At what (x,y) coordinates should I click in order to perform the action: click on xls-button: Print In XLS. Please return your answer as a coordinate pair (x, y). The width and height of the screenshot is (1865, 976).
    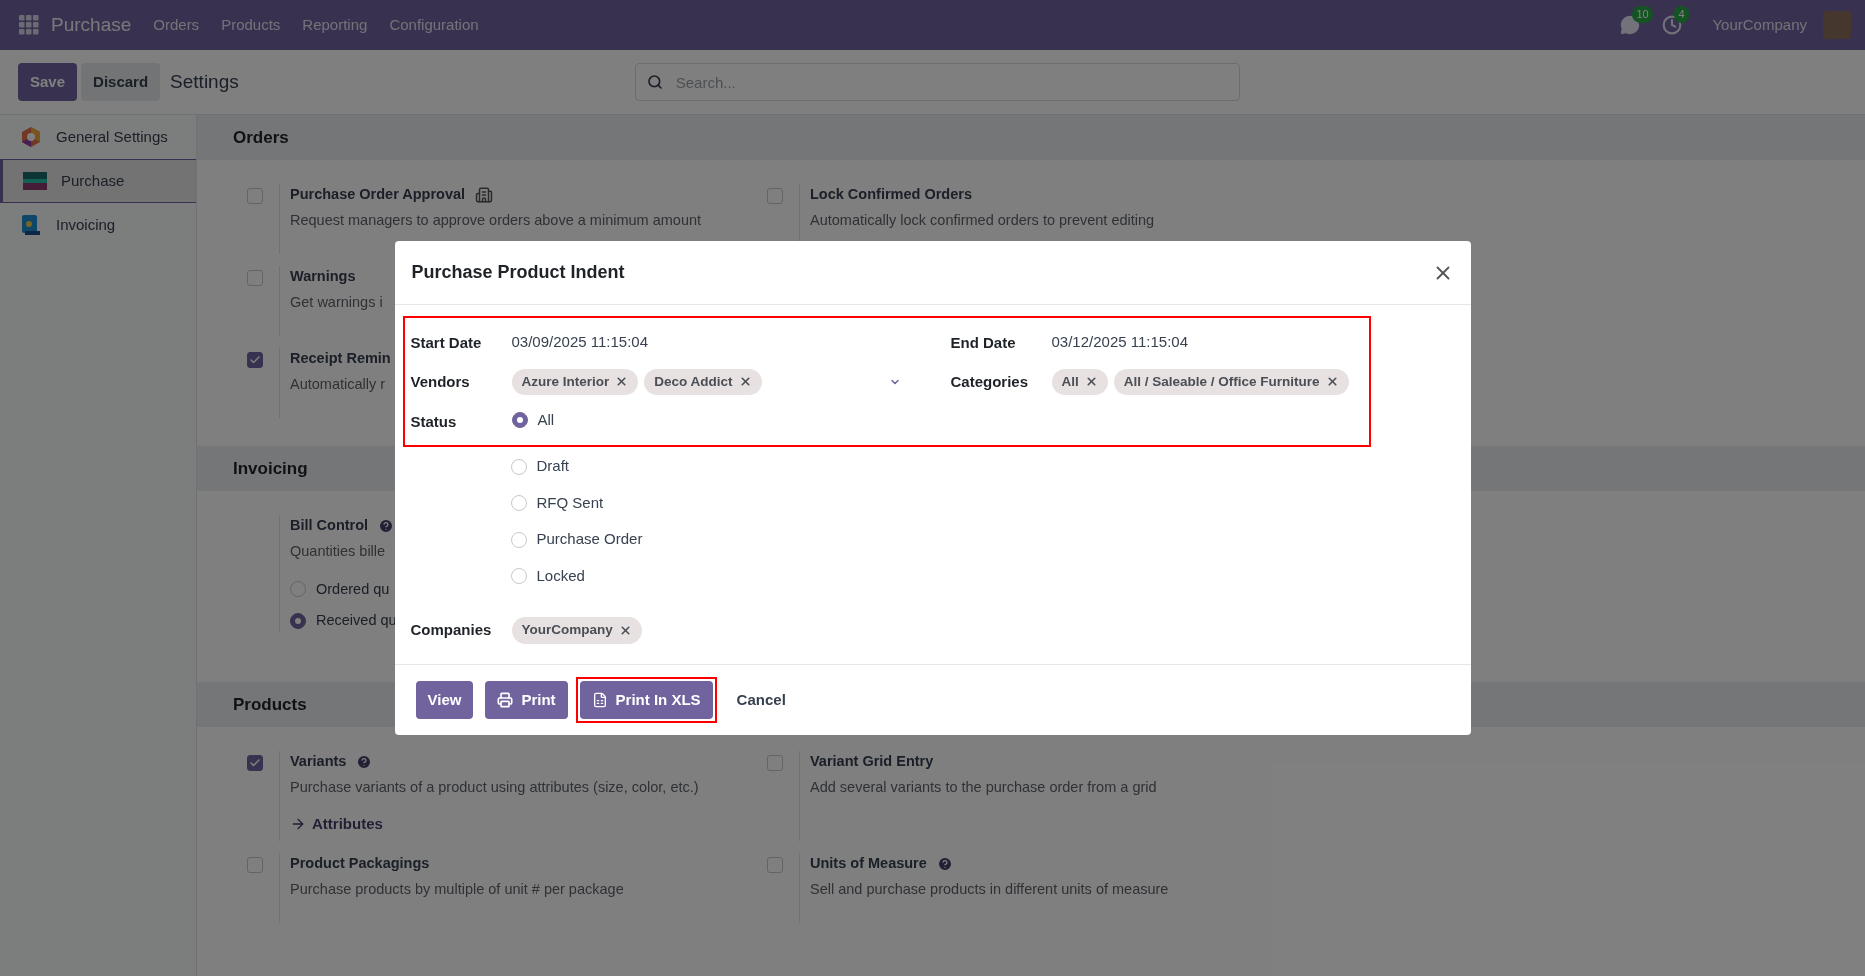
    Looking at the image, I should click on (646, 700).